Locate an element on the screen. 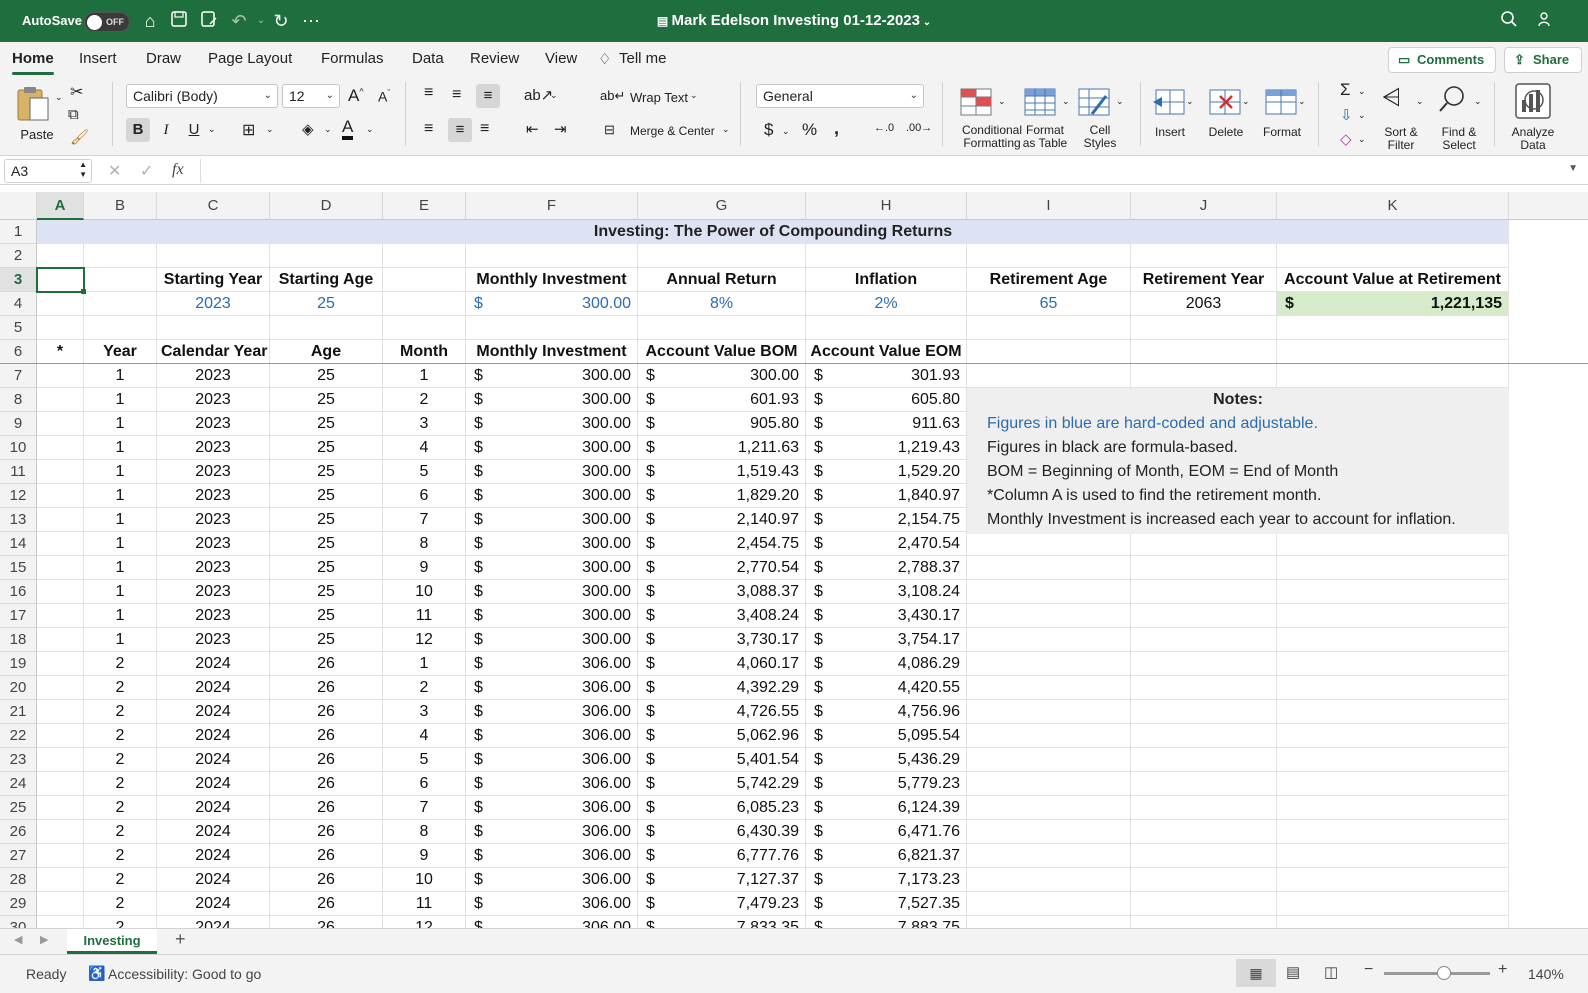 The image size is (1588, 993). tab-formulas: Formulas is located at coordinates (352, 58).